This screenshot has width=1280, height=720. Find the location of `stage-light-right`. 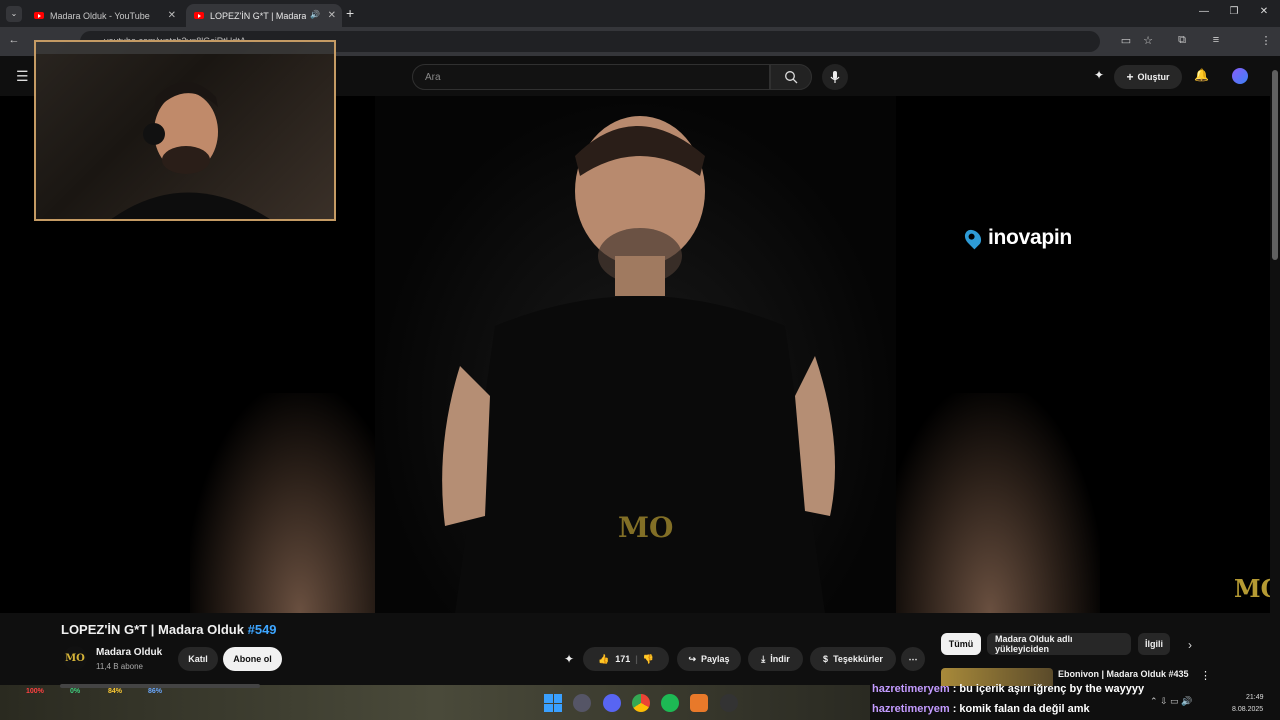

stage-light-right is located at coordinates (990, 503).